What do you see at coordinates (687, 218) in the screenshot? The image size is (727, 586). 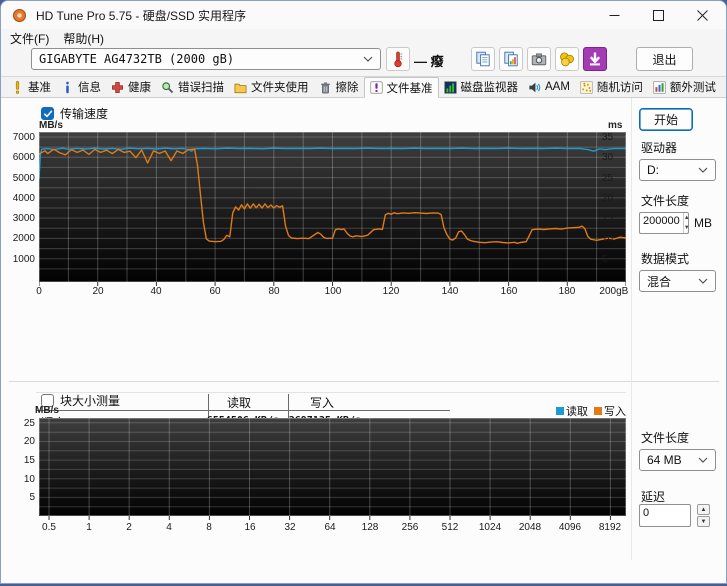 I see `spin-up-icon: ▲` at bounding box center [687, 218].